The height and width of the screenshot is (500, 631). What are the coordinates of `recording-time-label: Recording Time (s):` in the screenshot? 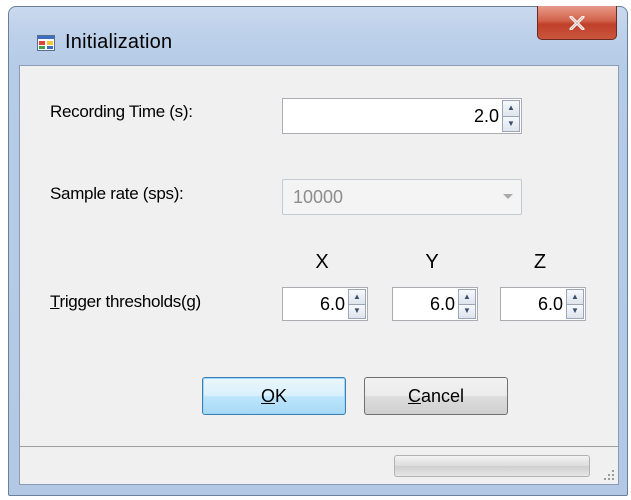 It's located at (121, 111).